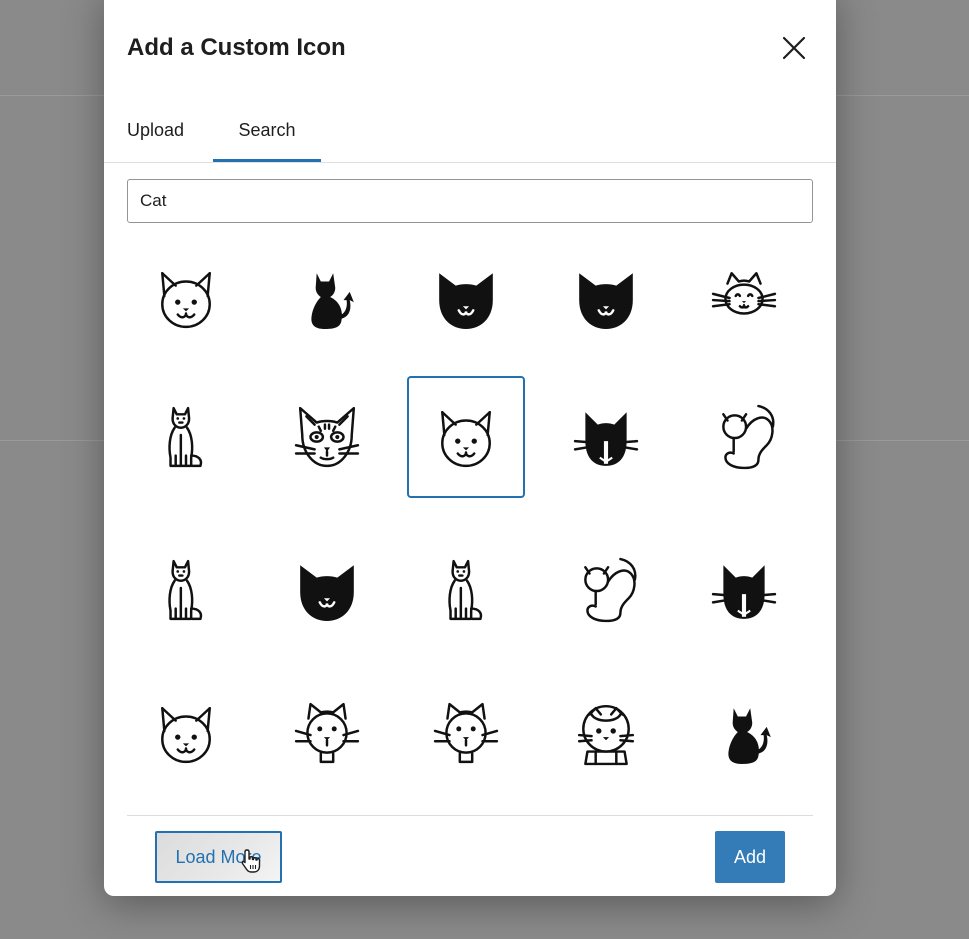  I want to click on close-icon, so click(794, 48).